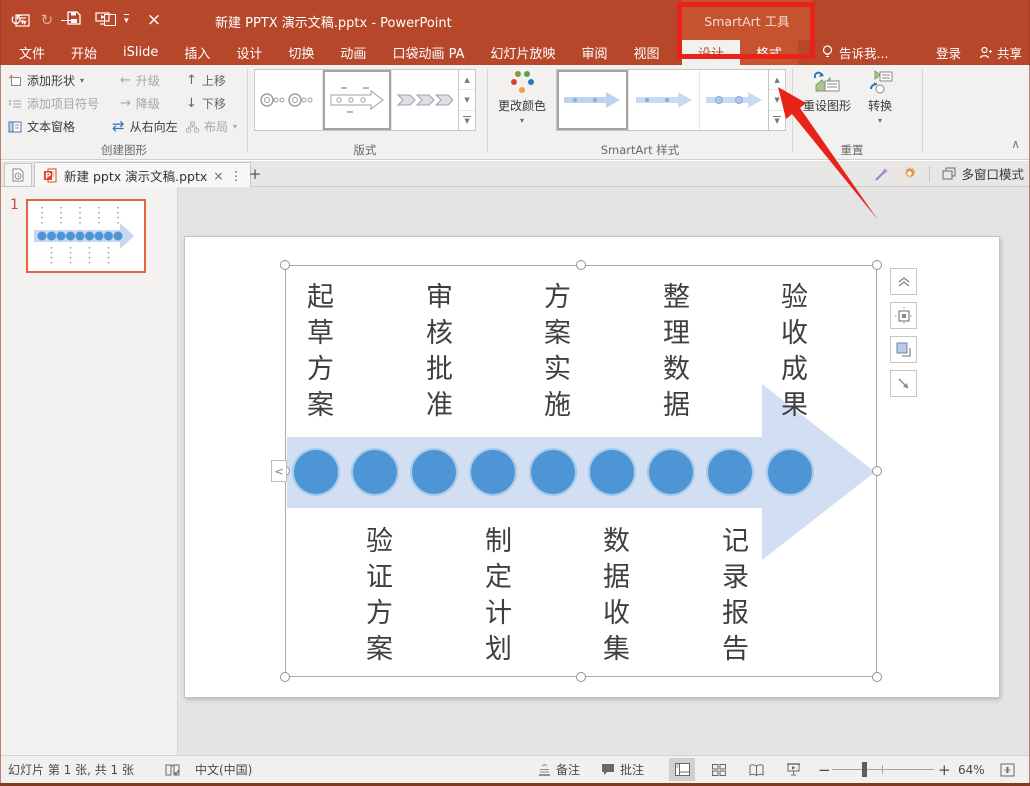 This screenshot has width=1030, height=786. What do you see at coordinates (824, 769) in the screenshot?
I see `zoom-out-button: −` at bounding box center [824, 769].